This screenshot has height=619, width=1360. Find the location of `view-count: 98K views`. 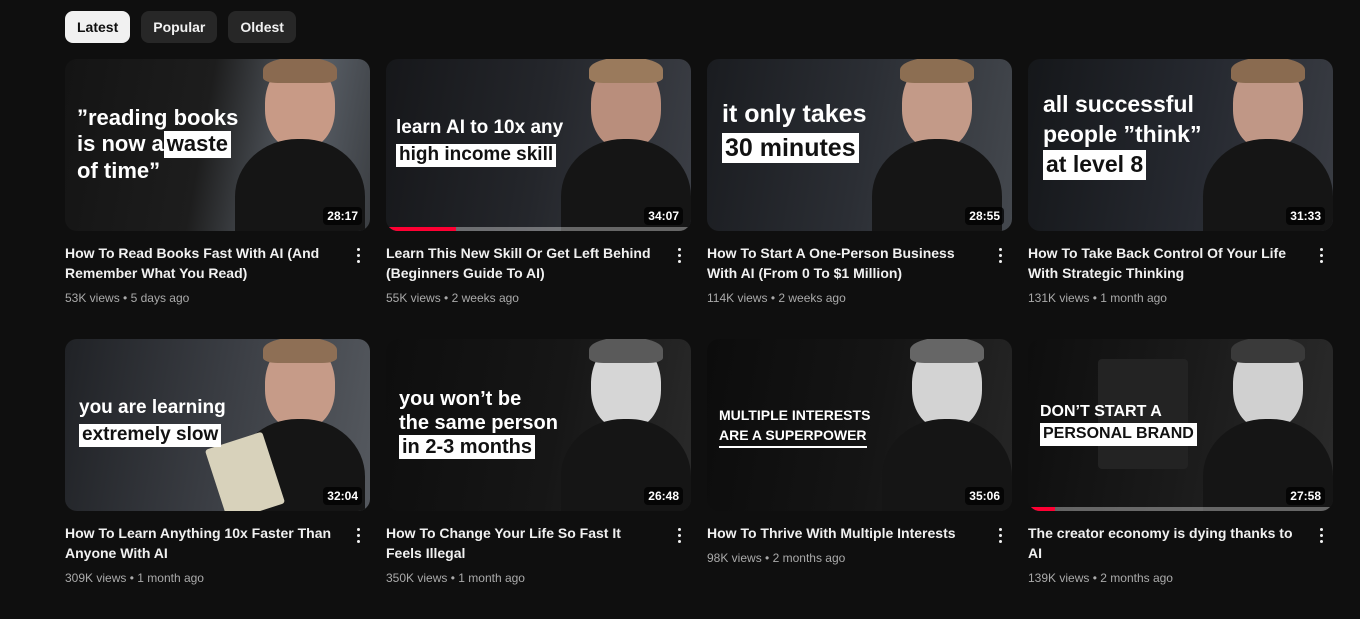

view-count: 98K views is located at coordinates (734, 558).